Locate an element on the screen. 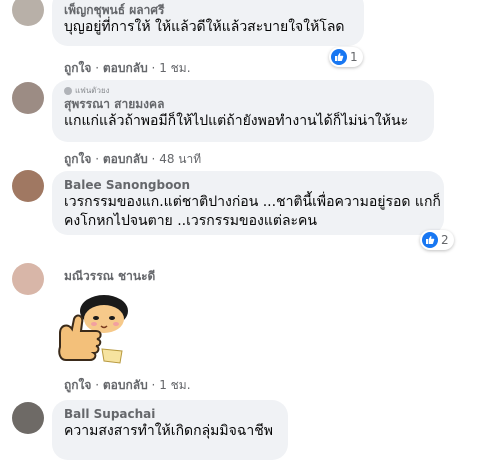 The width and height of the screenshot is (495, 460). comment-text-line-2: คงโกหกไปจนตาย ..เวรกรรมของแต่ละคน is located at coordinates (190, 221).